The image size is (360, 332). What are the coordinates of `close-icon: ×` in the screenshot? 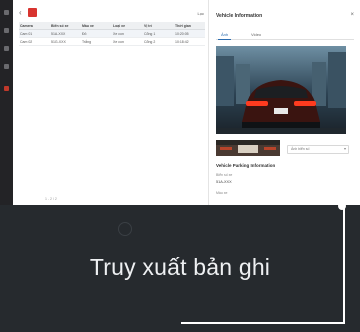 It's located at (352, 15).